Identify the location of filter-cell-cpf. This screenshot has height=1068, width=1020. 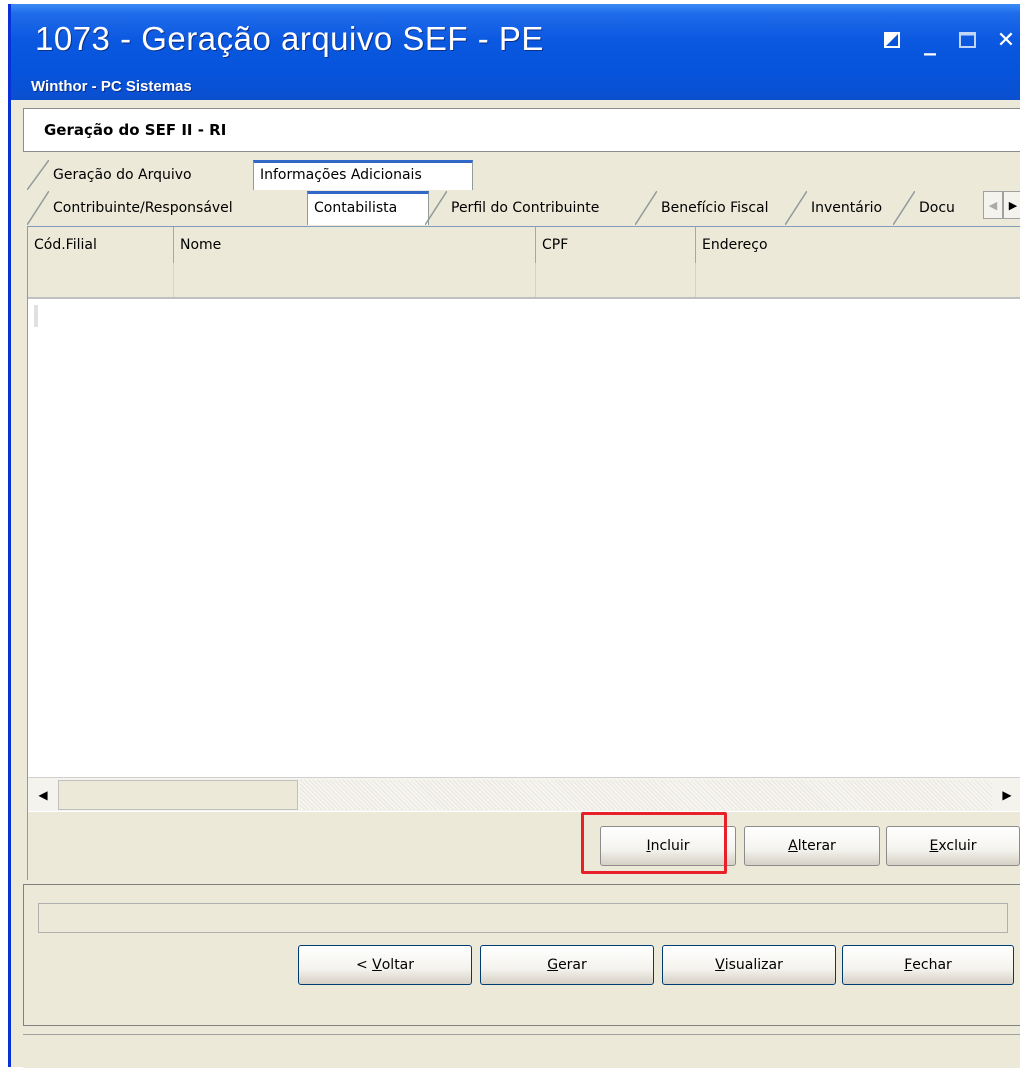
(616, 280).